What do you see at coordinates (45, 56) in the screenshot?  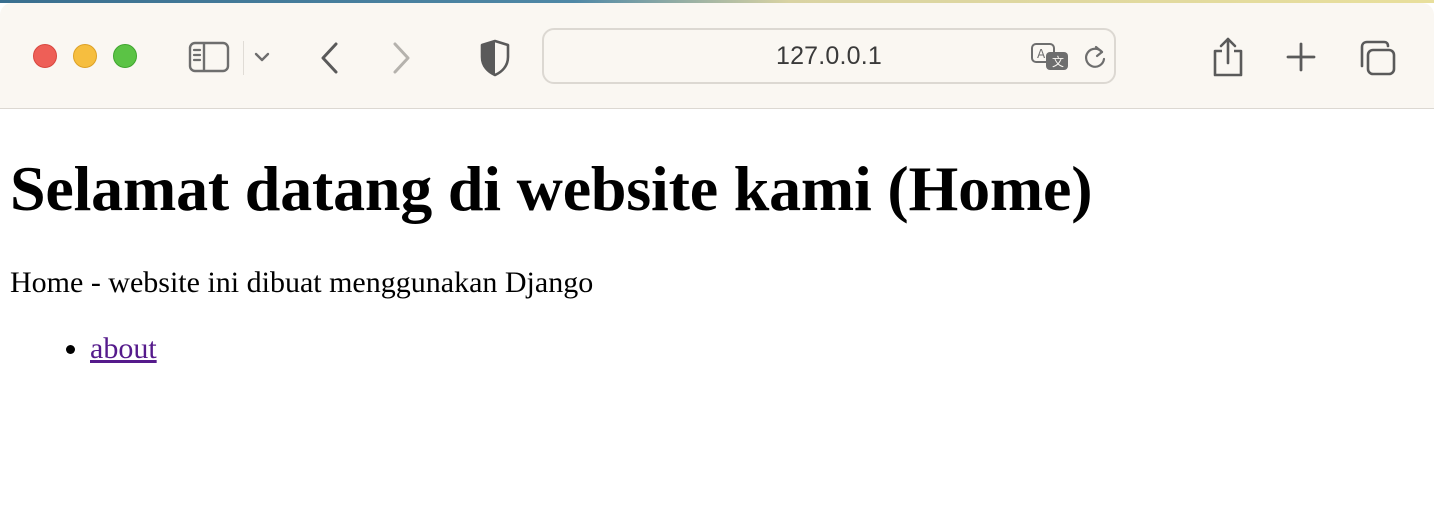 I see `close-window-button` at bounding box center [45, 56].